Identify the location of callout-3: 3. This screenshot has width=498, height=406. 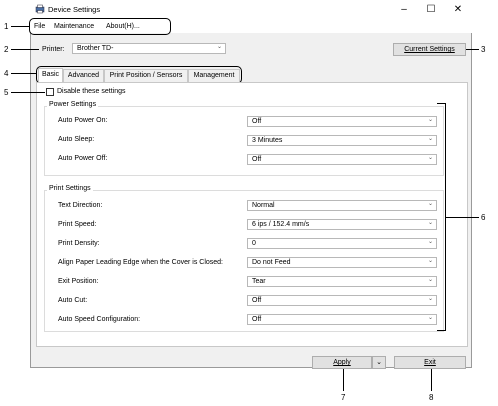
(483, 49).